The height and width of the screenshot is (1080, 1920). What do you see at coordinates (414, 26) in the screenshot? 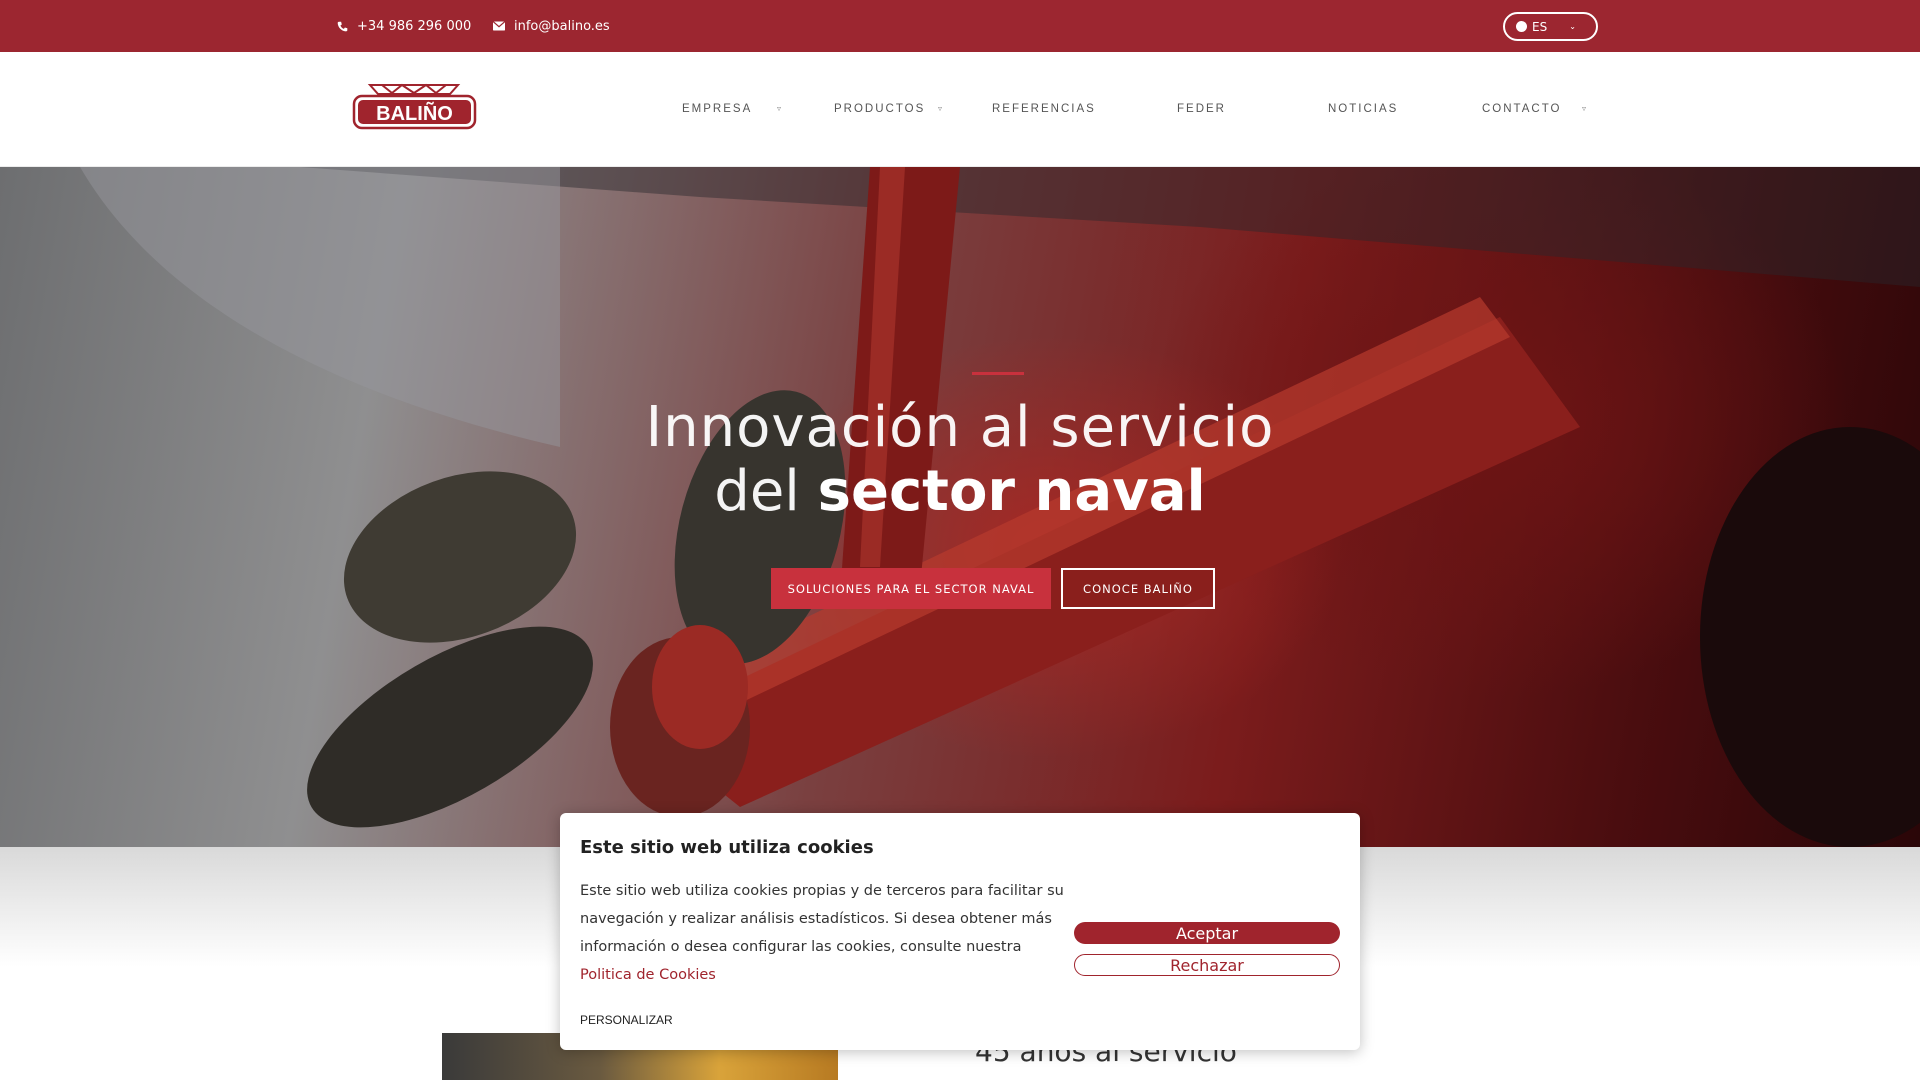
I see `phone-number: +34 986 296 000` at bounding box center [414, 26].